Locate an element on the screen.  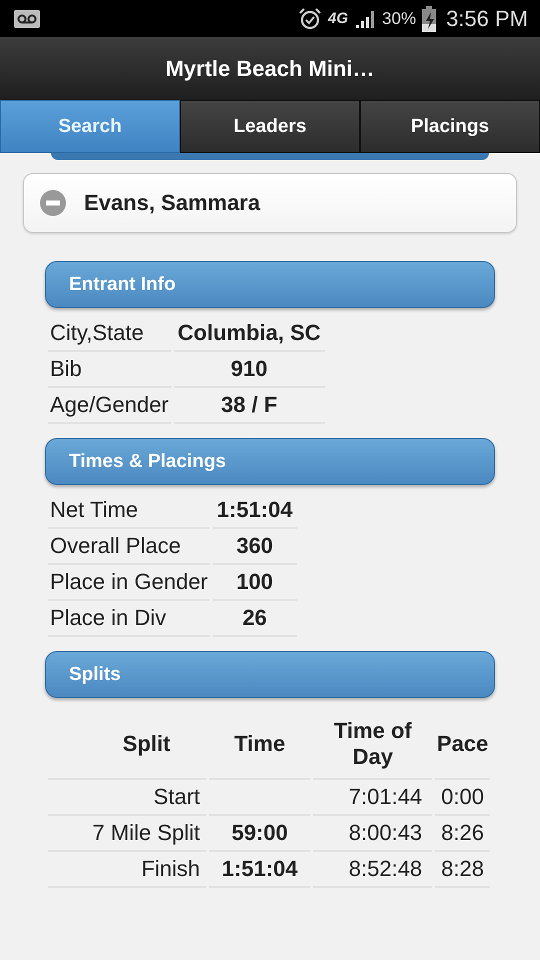
field-value: 1:51:04 is located at coordinates (254, 511).